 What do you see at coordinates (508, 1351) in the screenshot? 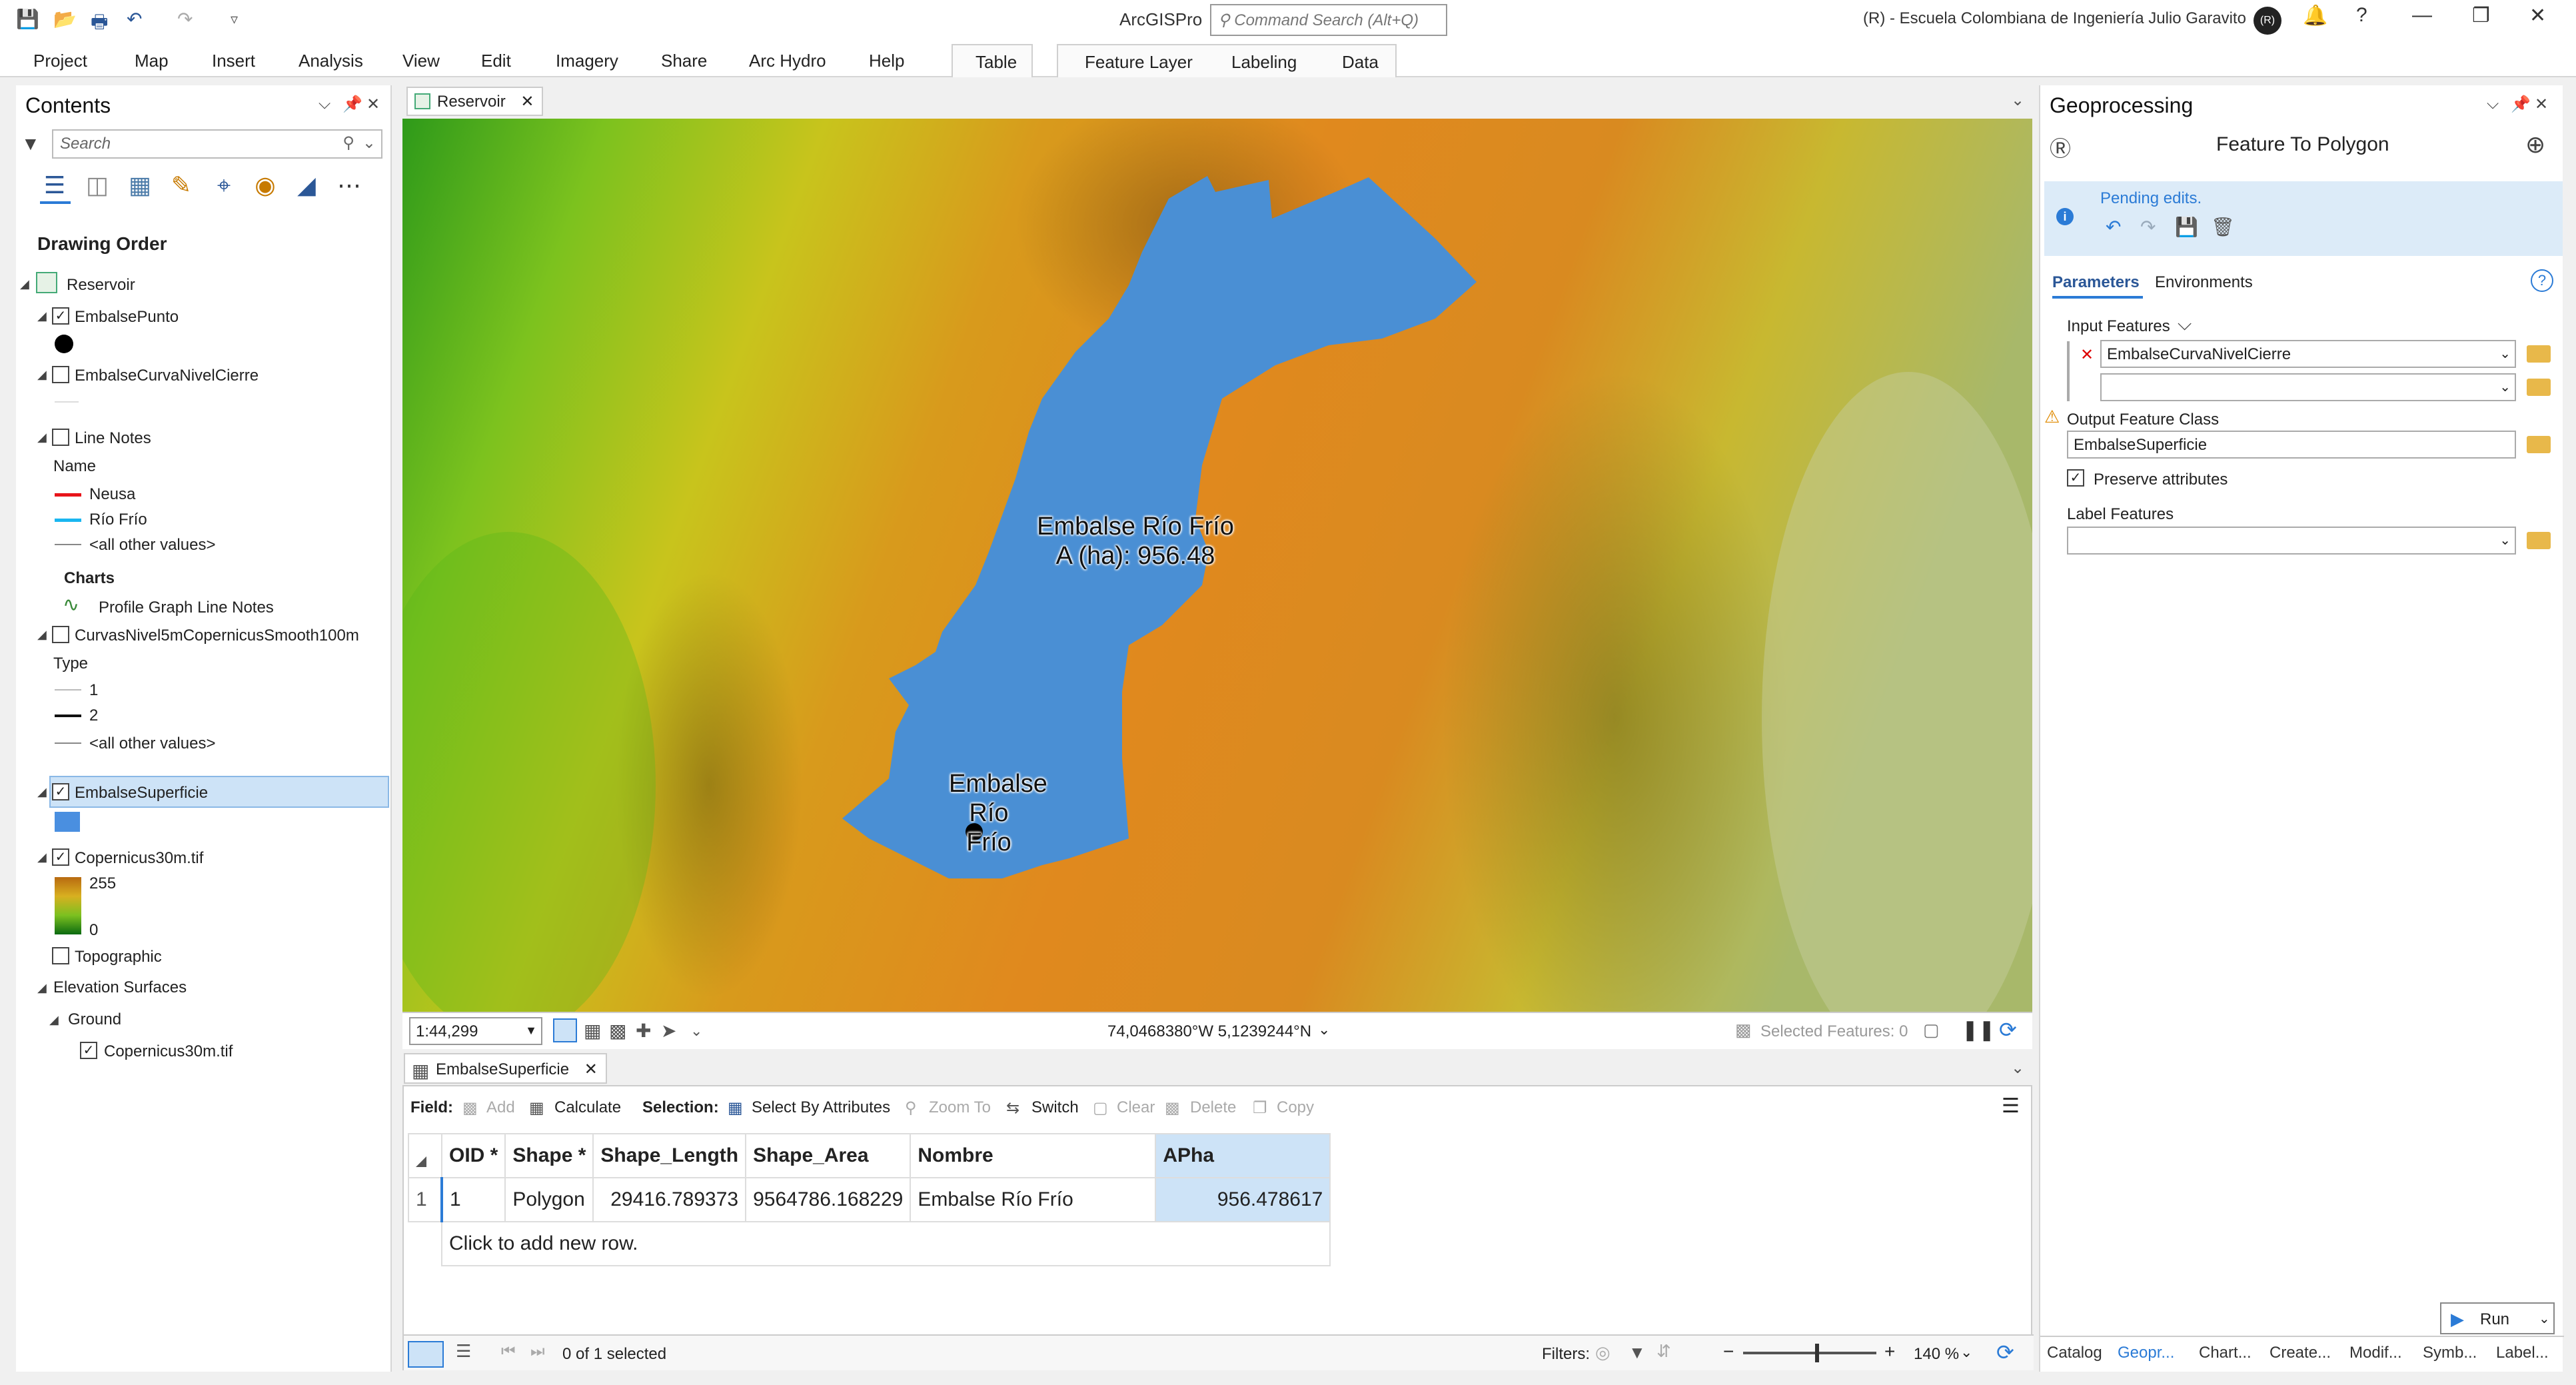
I see `first-record-icon: ⏮` at bounding box center [508, 1351].